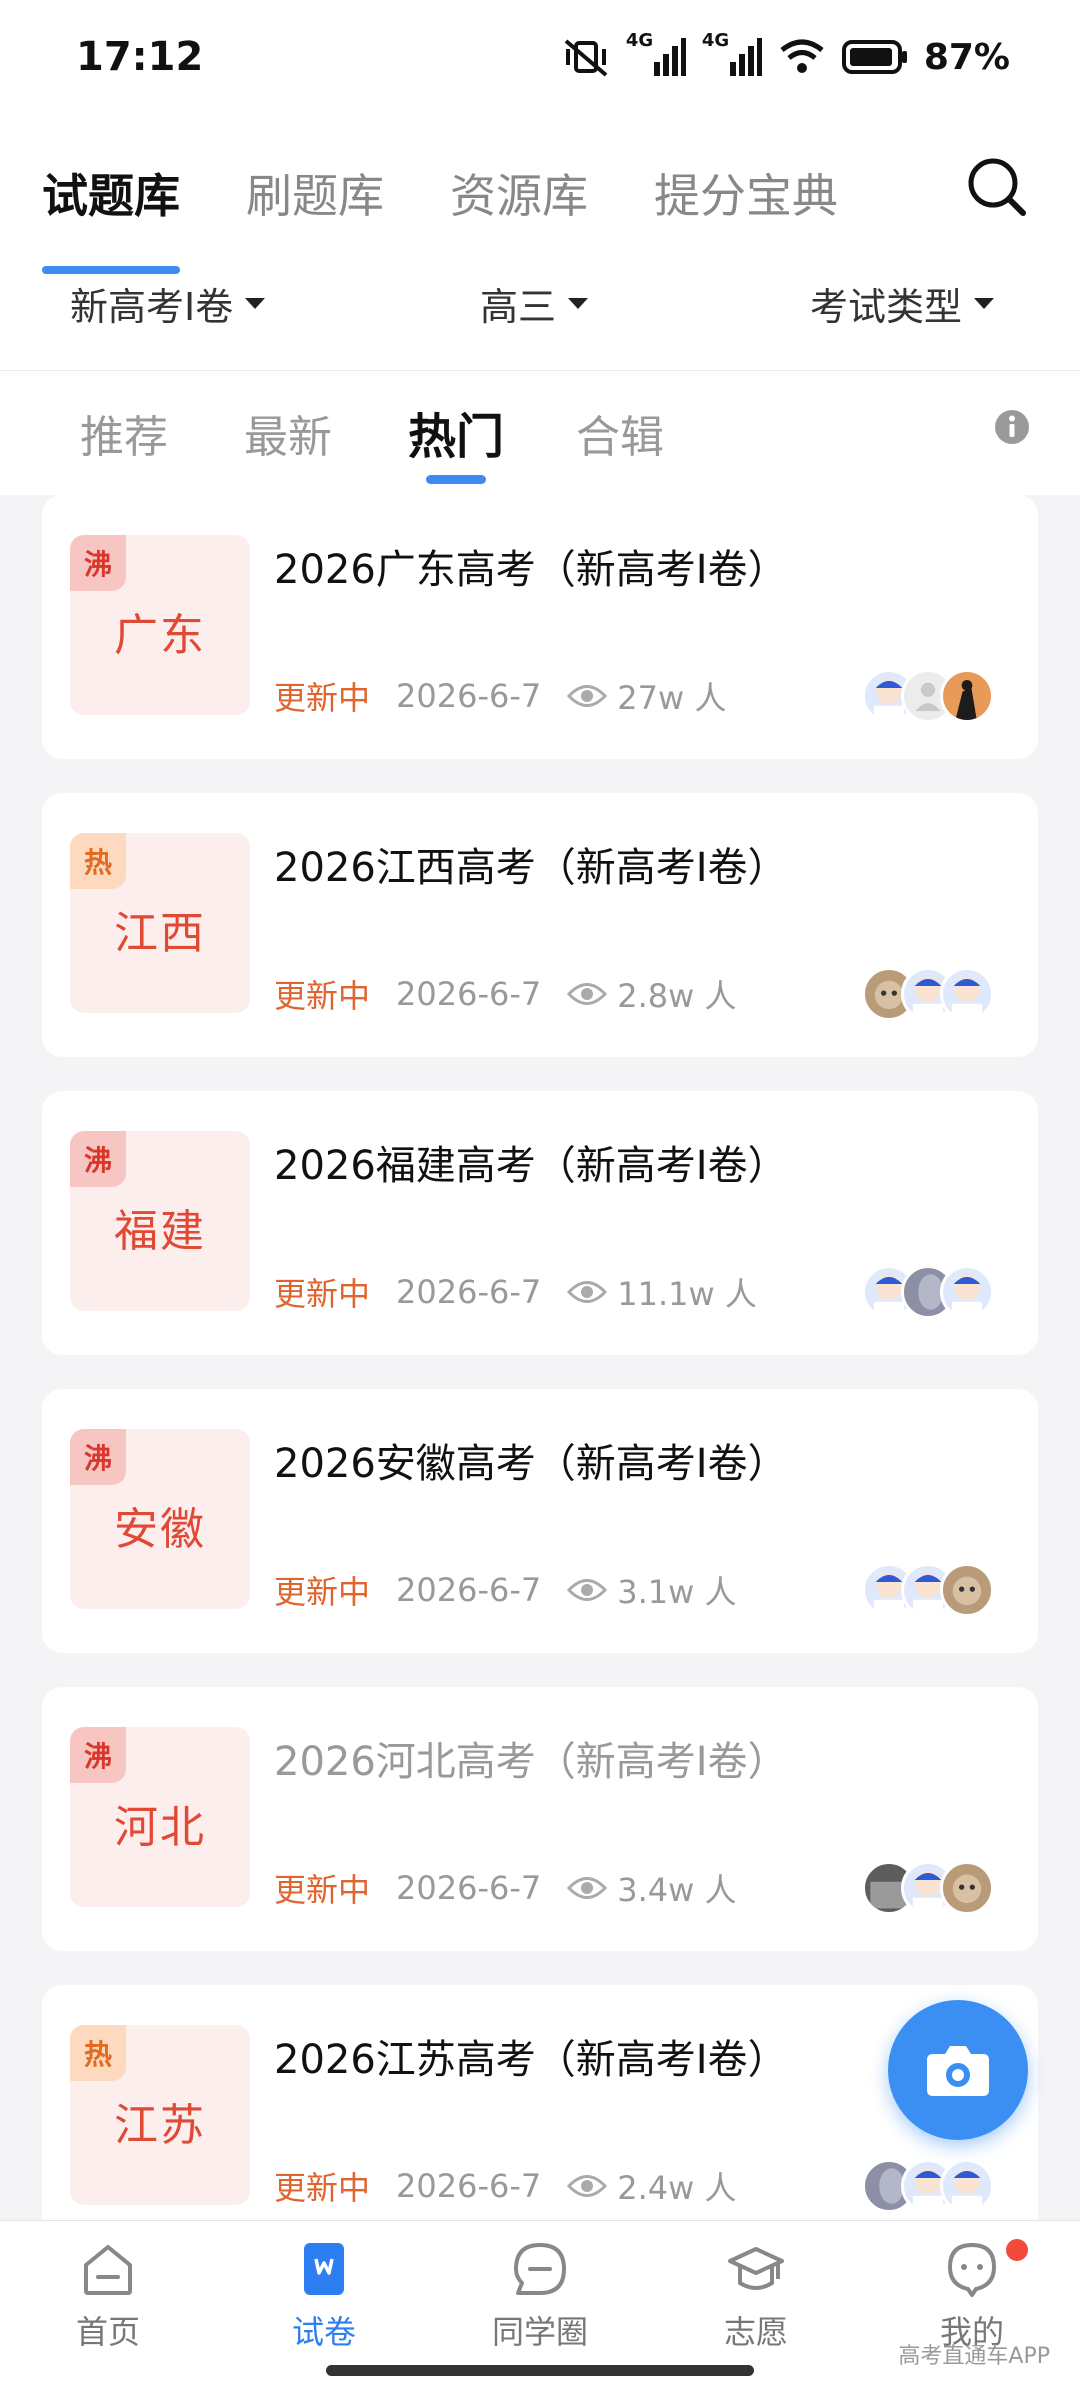 The width and height of the screenshot is (1080, 2400). I want to click on view-count: 11.1w 人, so click(687, 1294).